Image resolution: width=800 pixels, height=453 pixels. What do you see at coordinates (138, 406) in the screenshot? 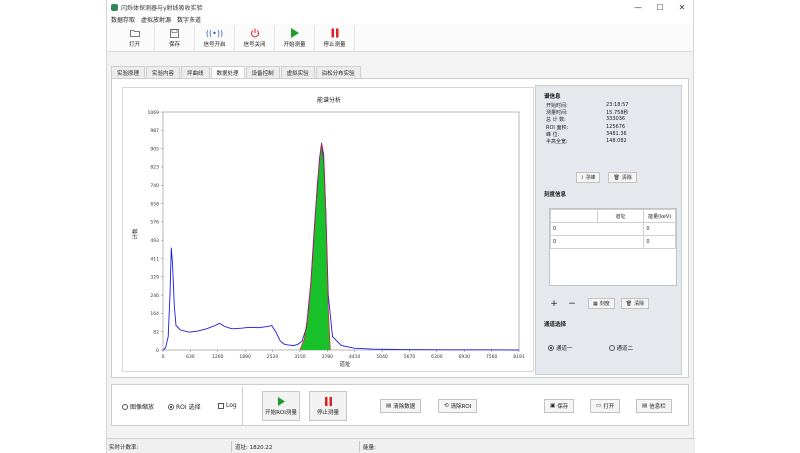
I see `zoom-radio: 图像缩放` at bounding box center [138, 406].